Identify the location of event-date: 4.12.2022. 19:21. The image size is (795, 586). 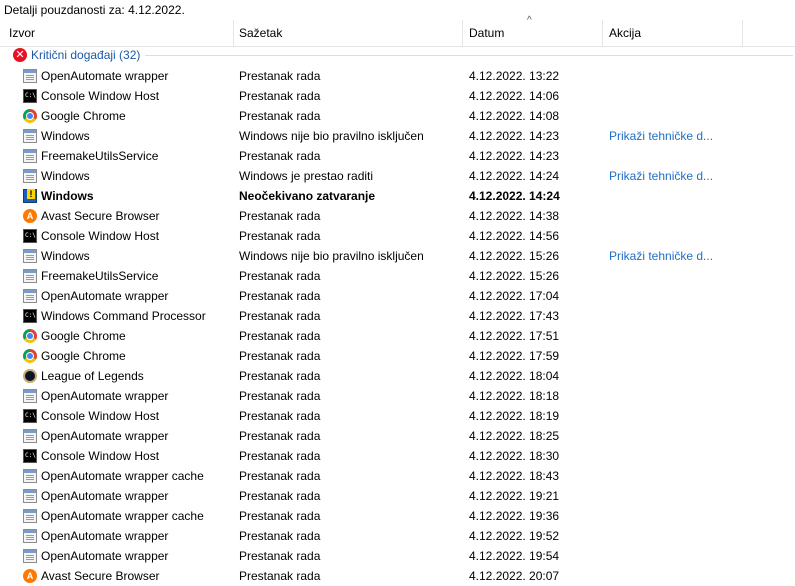
(514, 496).